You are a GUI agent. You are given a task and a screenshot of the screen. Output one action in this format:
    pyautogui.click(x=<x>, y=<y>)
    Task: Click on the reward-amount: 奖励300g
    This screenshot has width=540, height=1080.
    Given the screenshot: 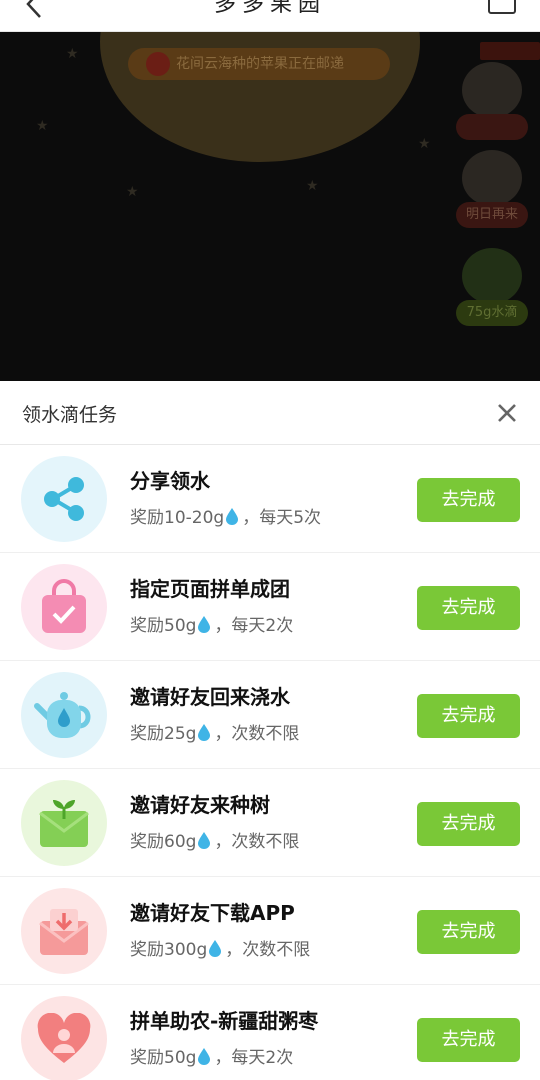 What is the action you would take?
    pyautogui.click(x=169, y=950)
    